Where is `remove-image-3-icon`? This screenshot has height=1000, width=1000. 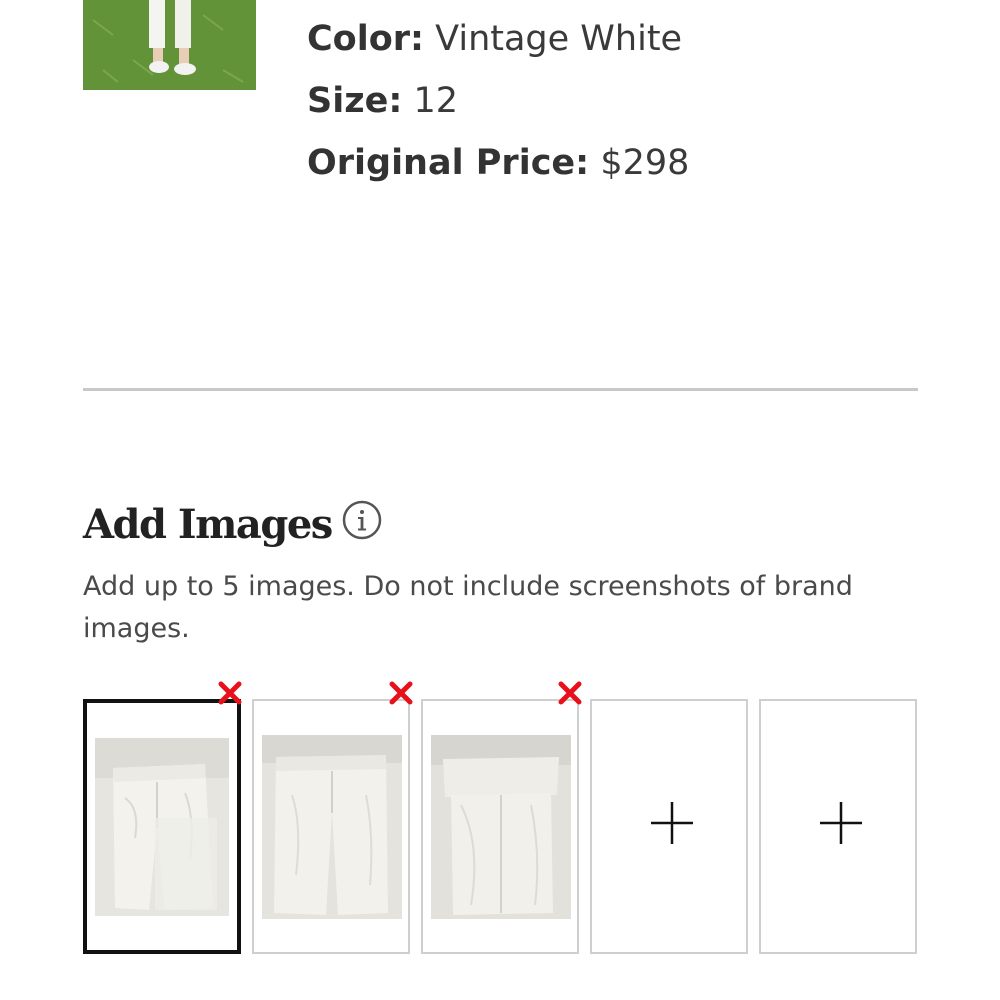
remove-image-3-icon is located at coordinates (570, 693).